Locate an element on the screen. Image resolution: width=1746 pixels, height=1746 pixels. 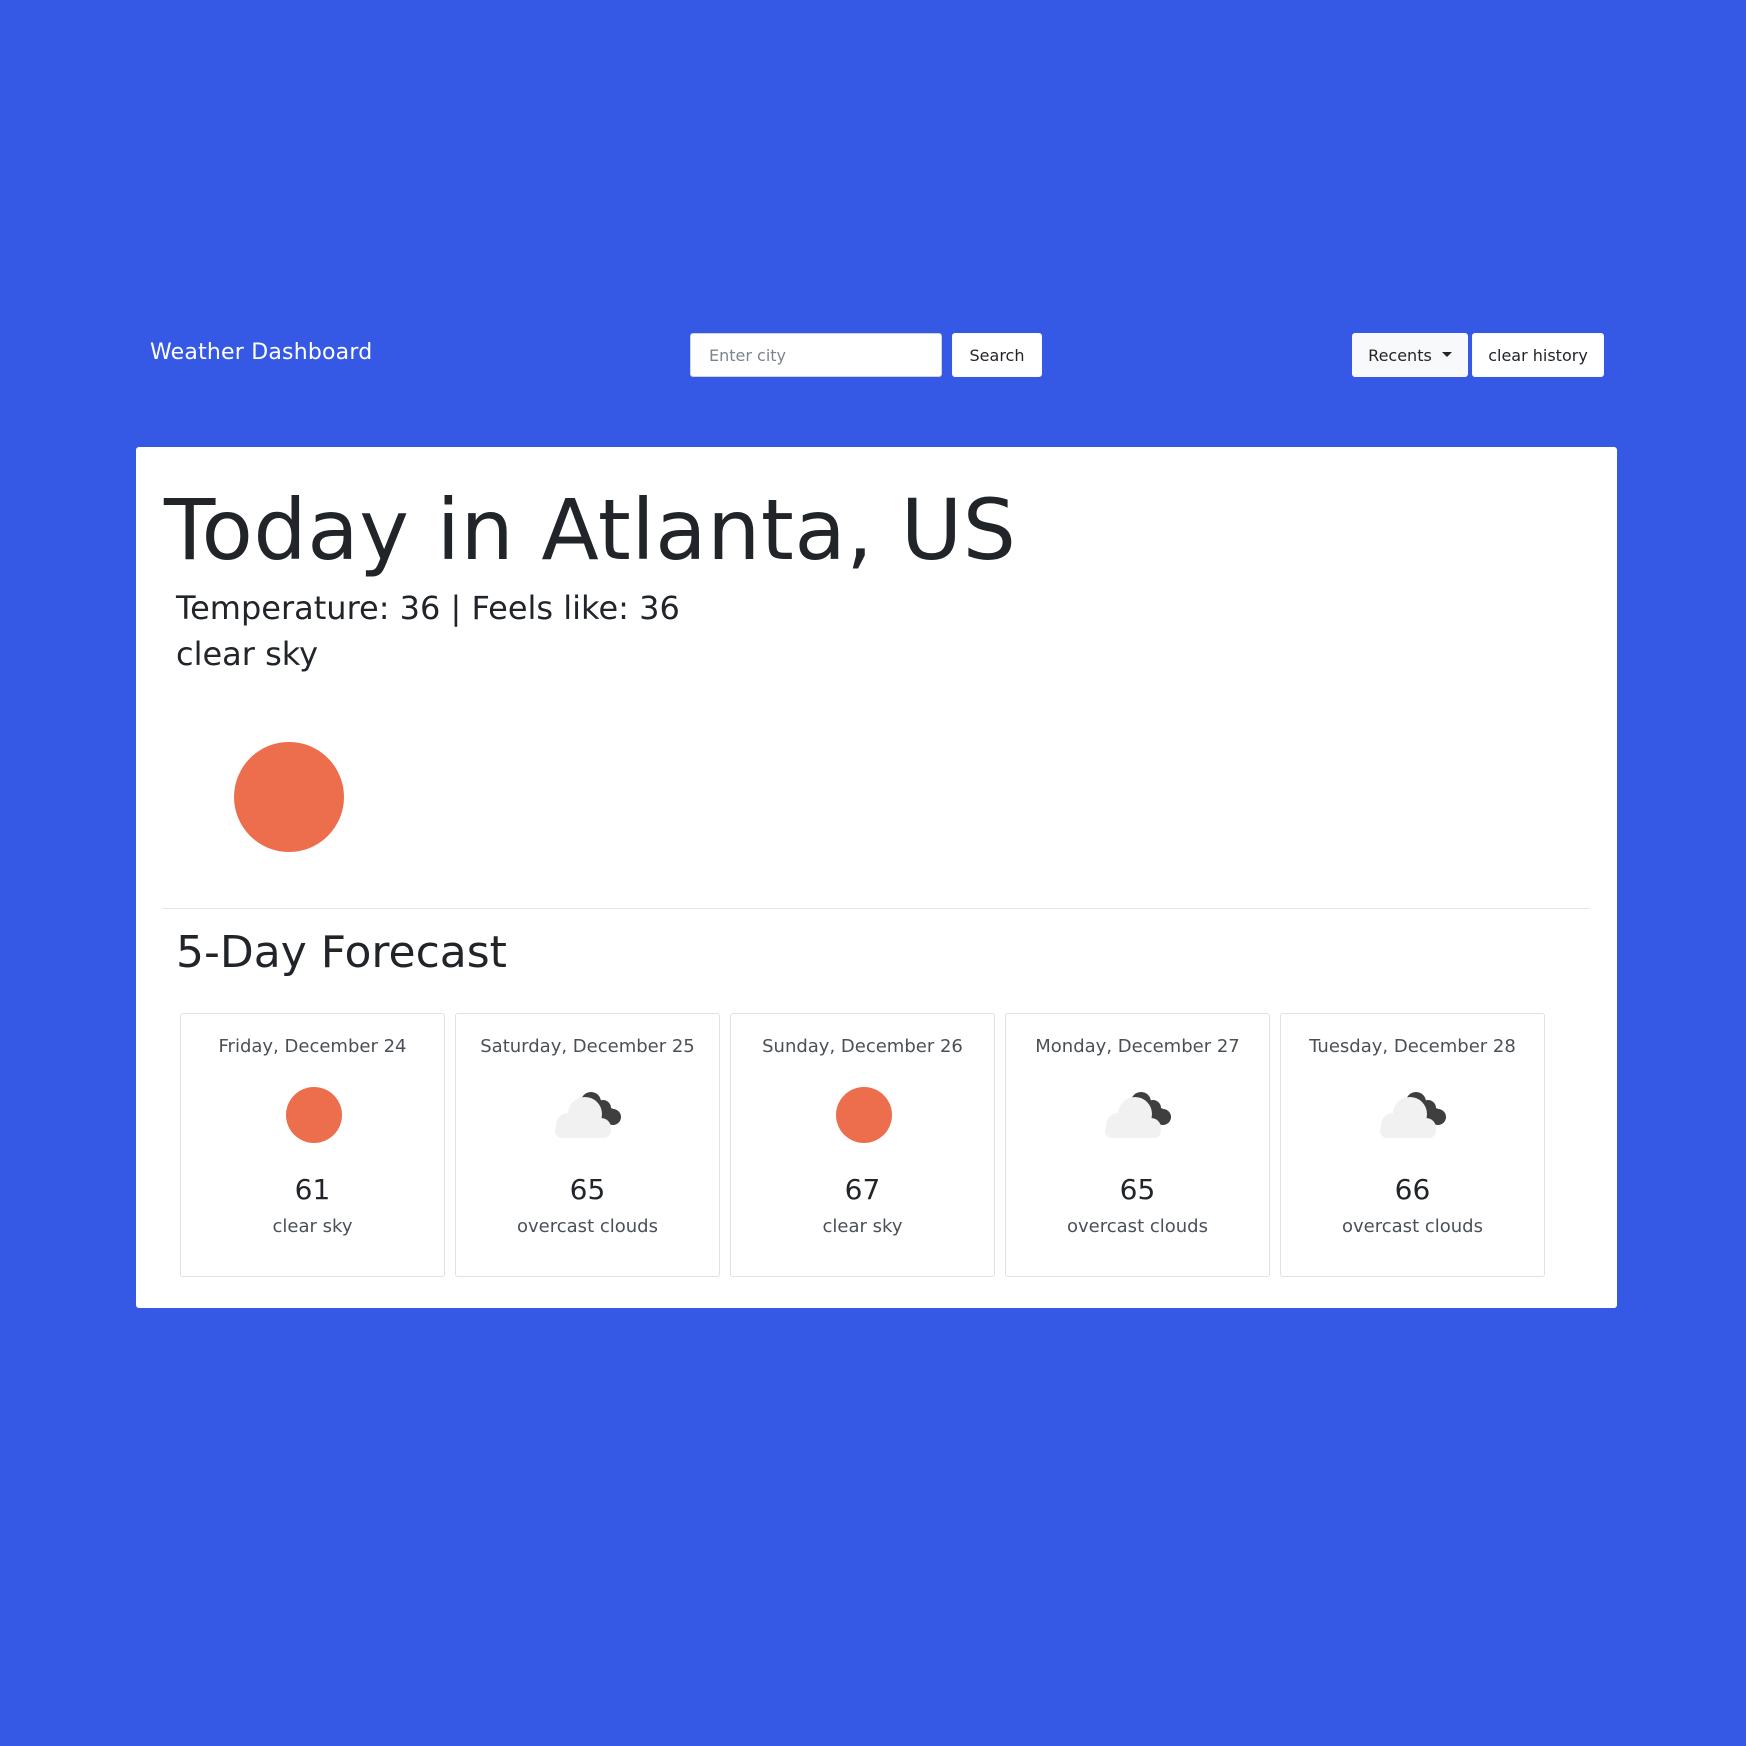
caret-down-icon is located at coordinates (1446, 354).